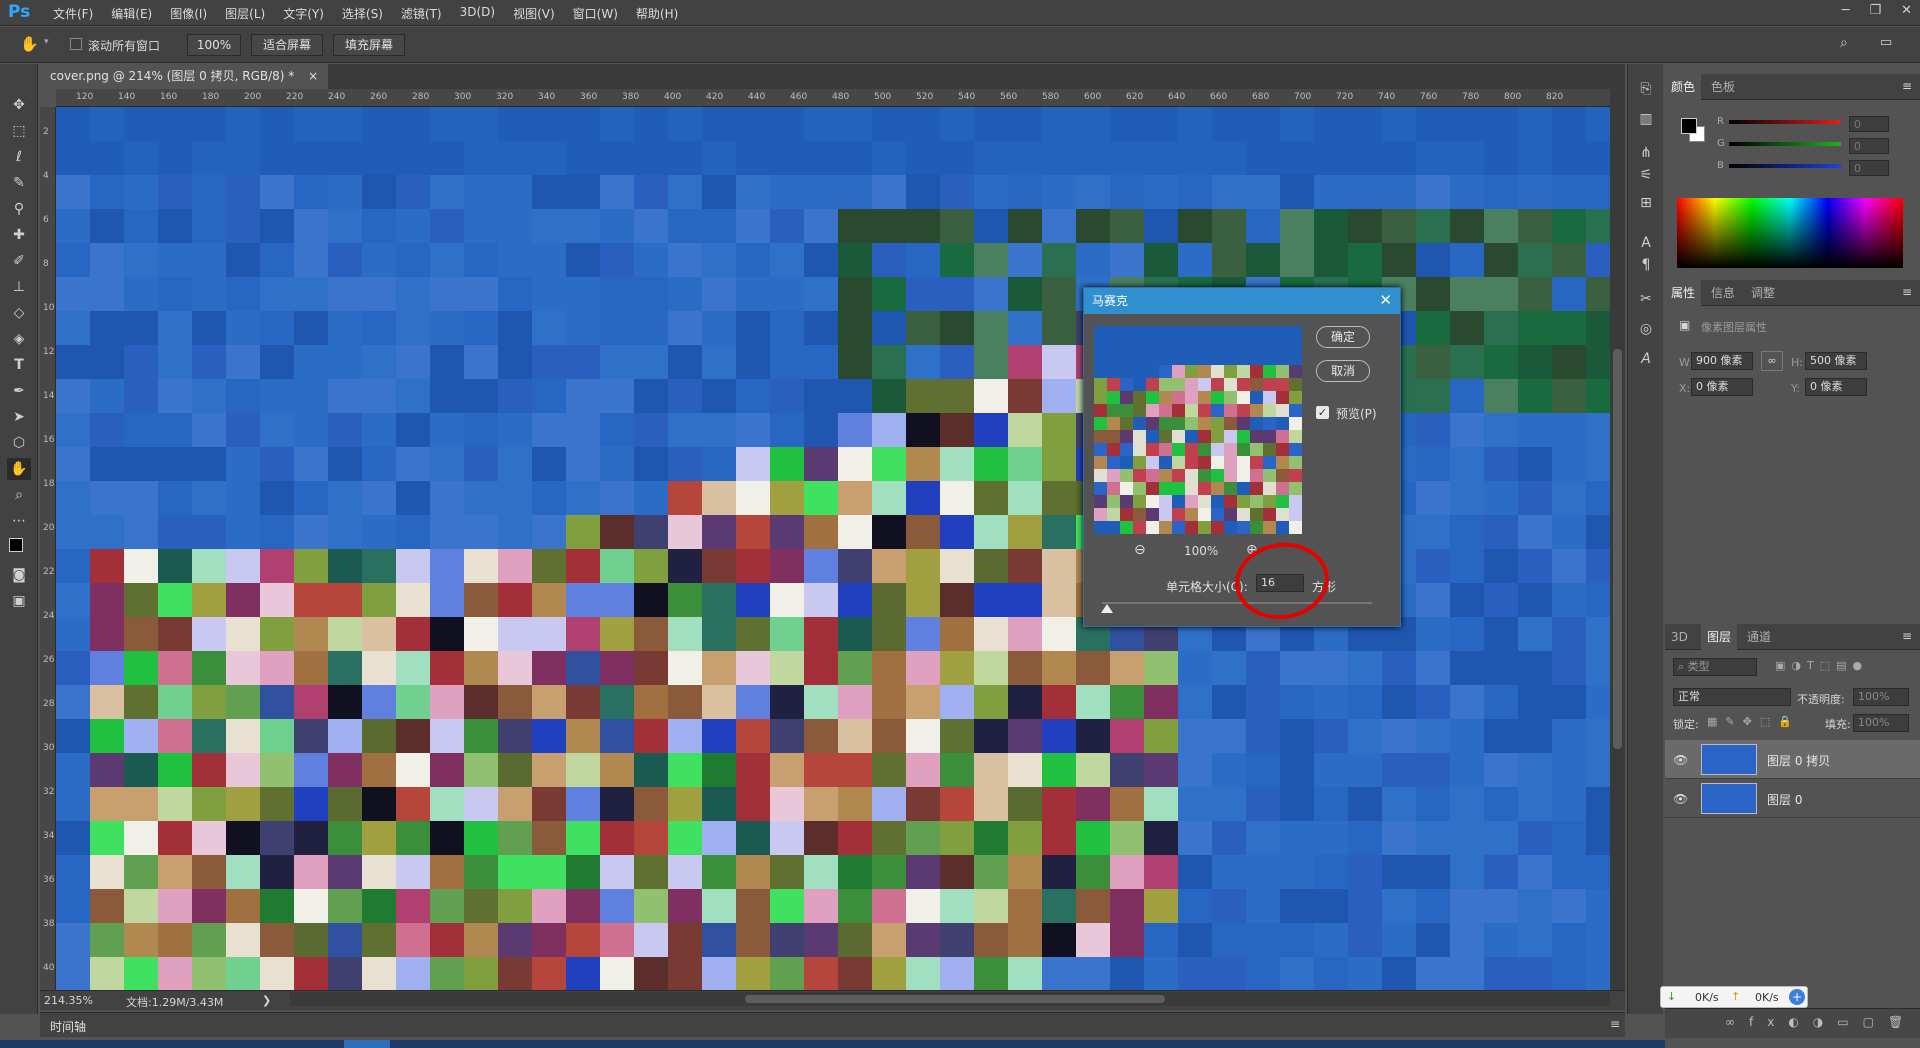 This screenshot has width=1920, height=1048. Describe the element at coordinates (1836, 387) in the screenshot. I see `y-field: 0 像素` at that location.